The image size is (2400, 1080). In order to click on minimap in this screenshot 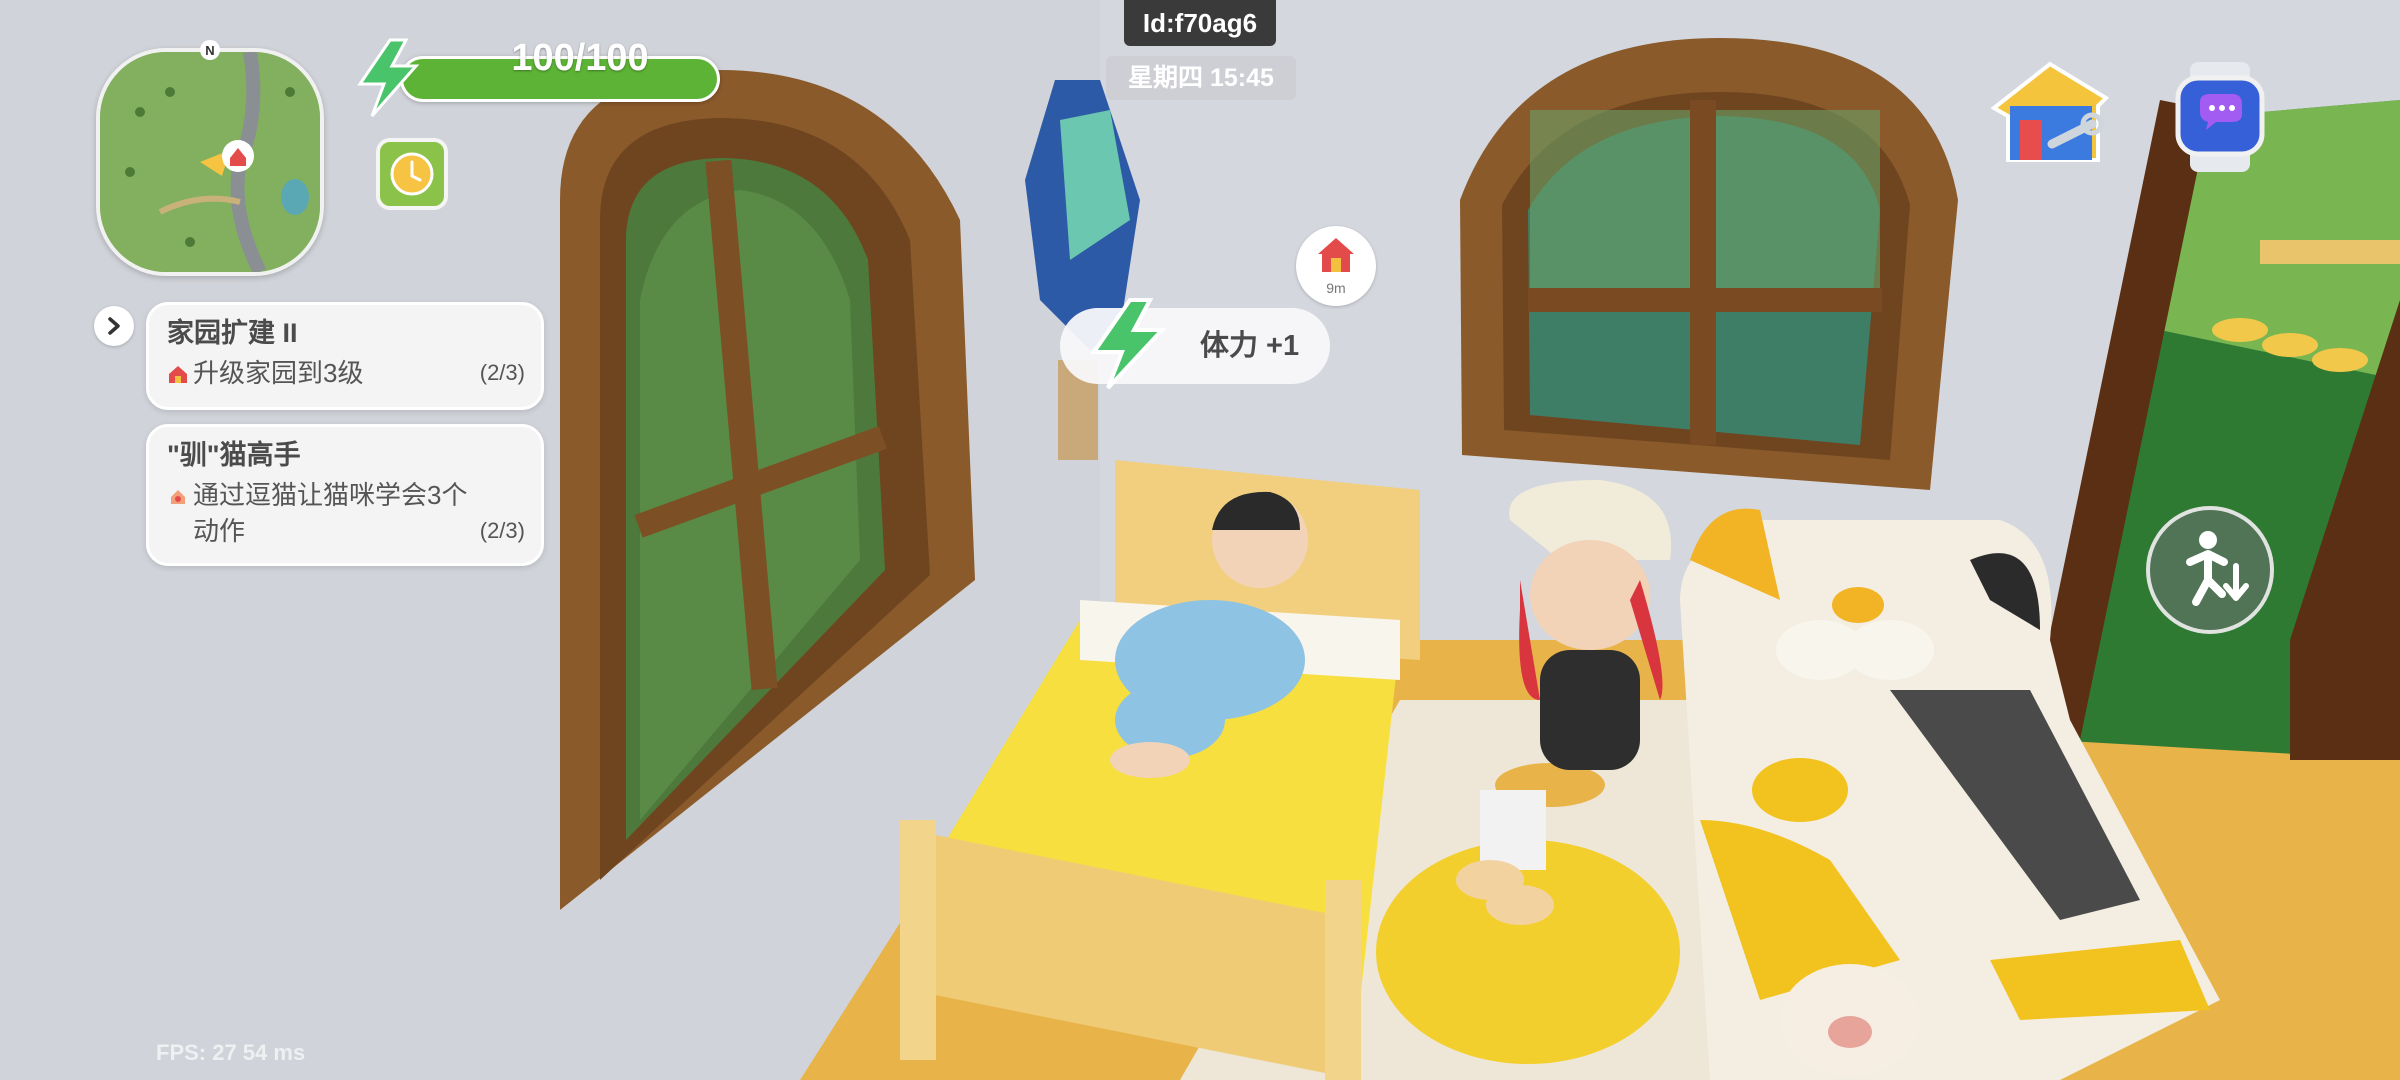, I will do `click(210, 162)`.